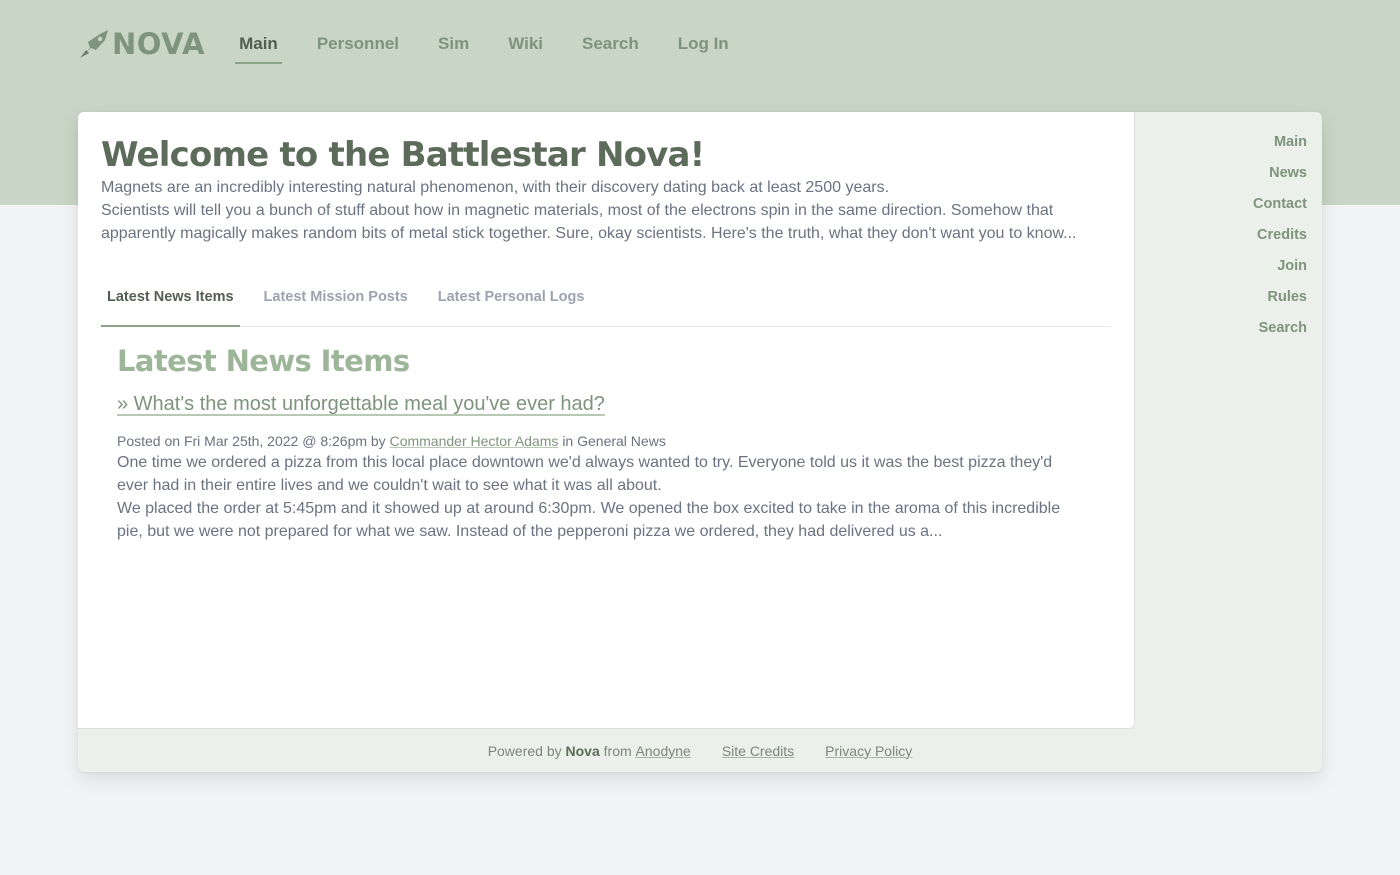 The height and width of the screenshot is (875, 1400). Describe the element at coordinates (1221, 333) in the screenshot. I see `sidebar-item-search: Search` at that location.